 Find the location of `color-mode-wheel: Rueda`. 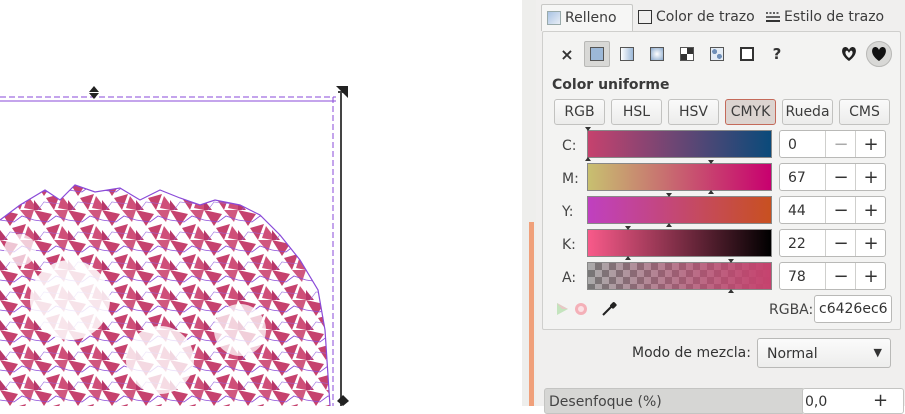

color-mode-wheel: Rueda is located at coordinates (807, 112).